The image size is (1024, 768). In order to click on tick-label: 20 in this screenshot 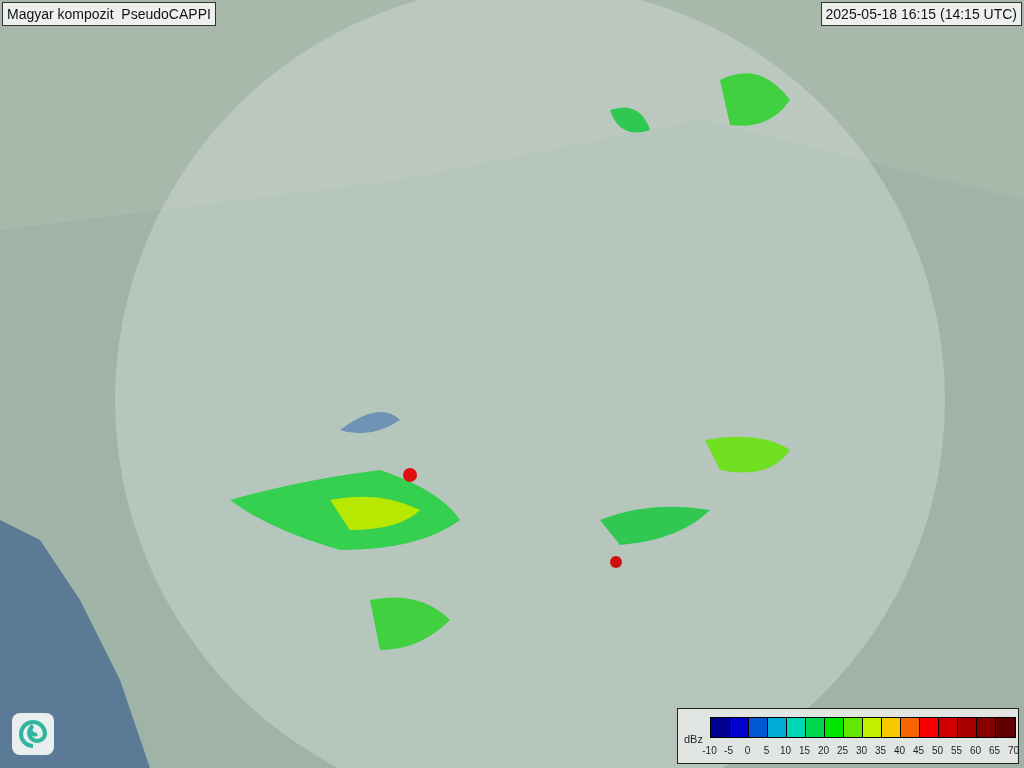, I will do `click(823, 751)`.